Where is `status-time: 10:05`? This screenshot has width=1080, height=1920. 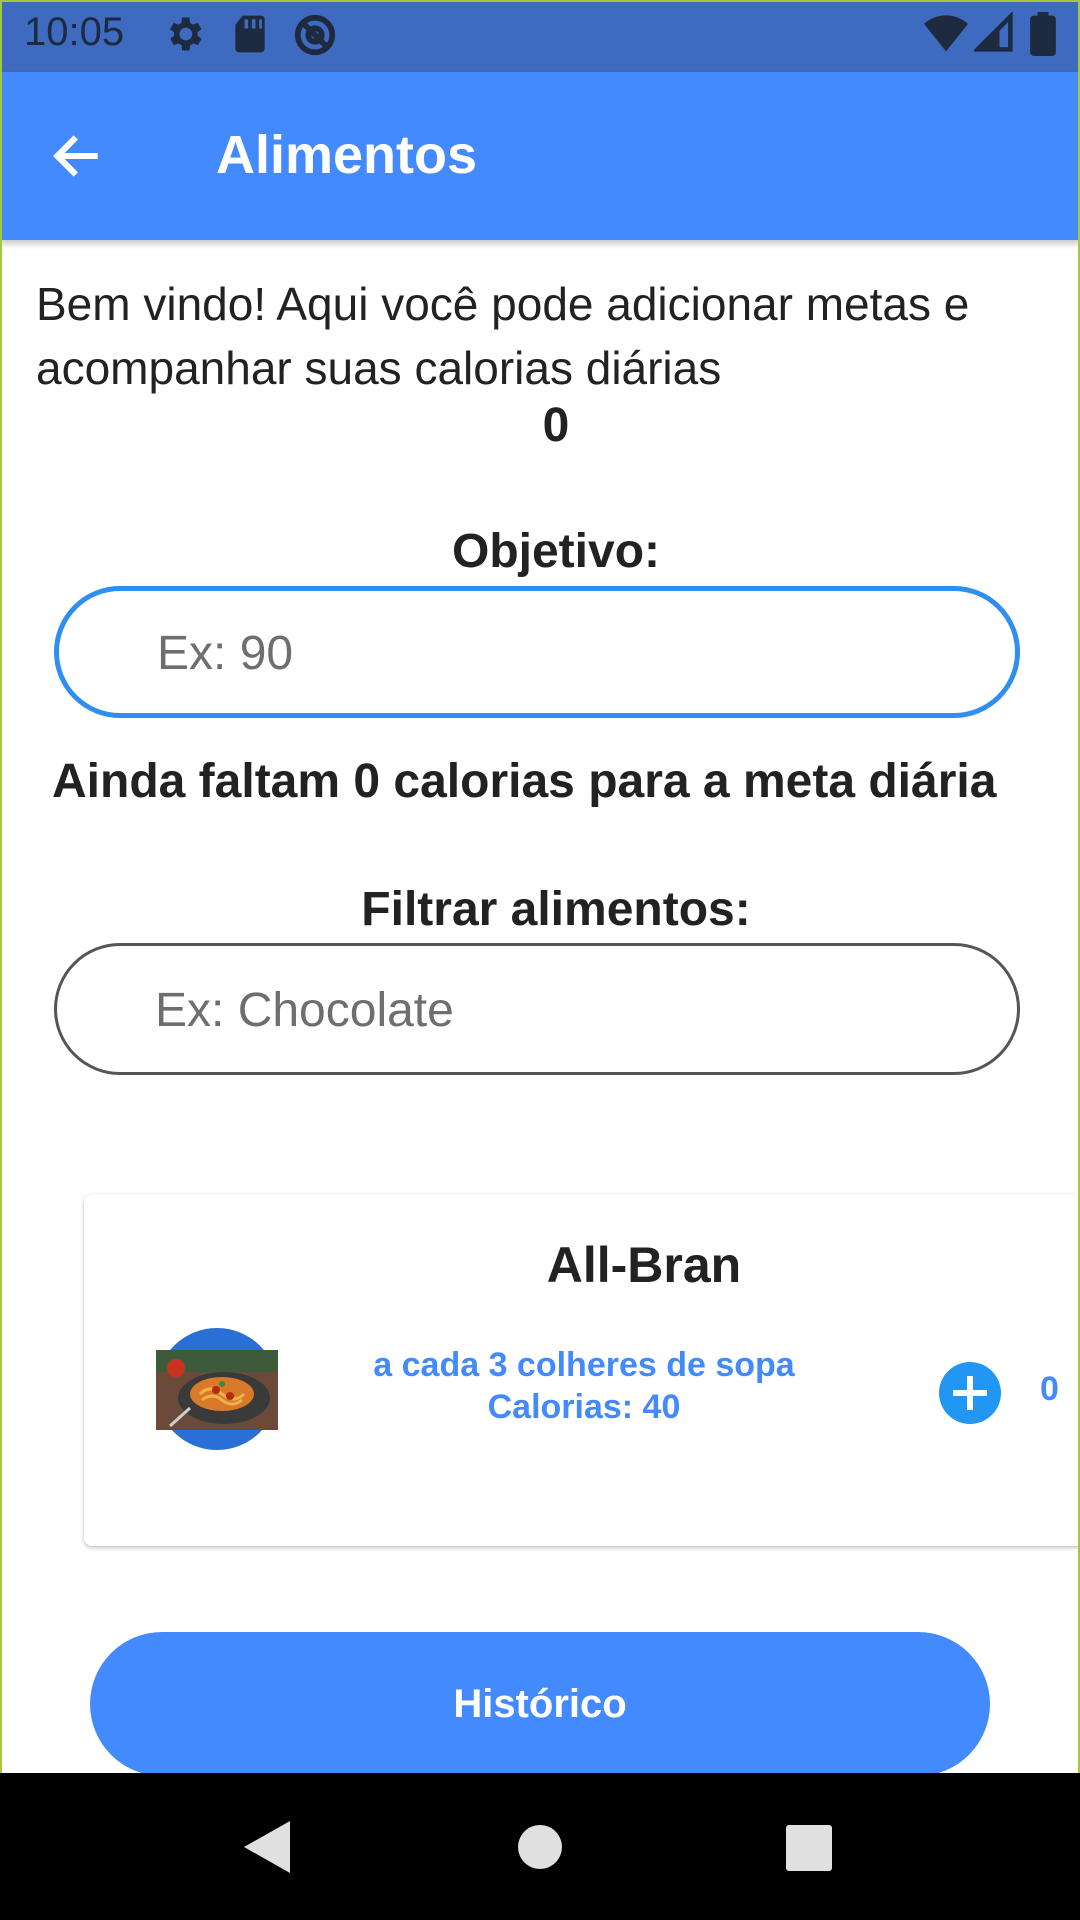
status-time: 10:05 is located at coordinates (74, 32).